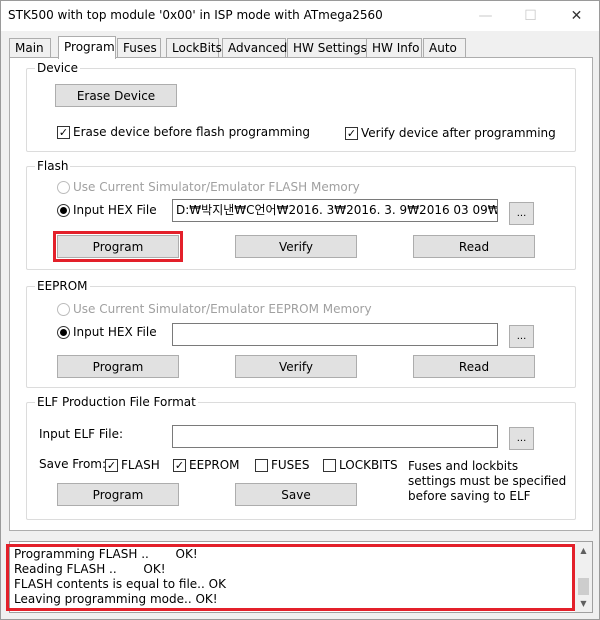 The width and height of the screenshot is (600, 620). What do you see at coordinates (81, 434) in the screenshot?
I see `elf-input-label: Input ELF File:` at bounding box center [81, 434].